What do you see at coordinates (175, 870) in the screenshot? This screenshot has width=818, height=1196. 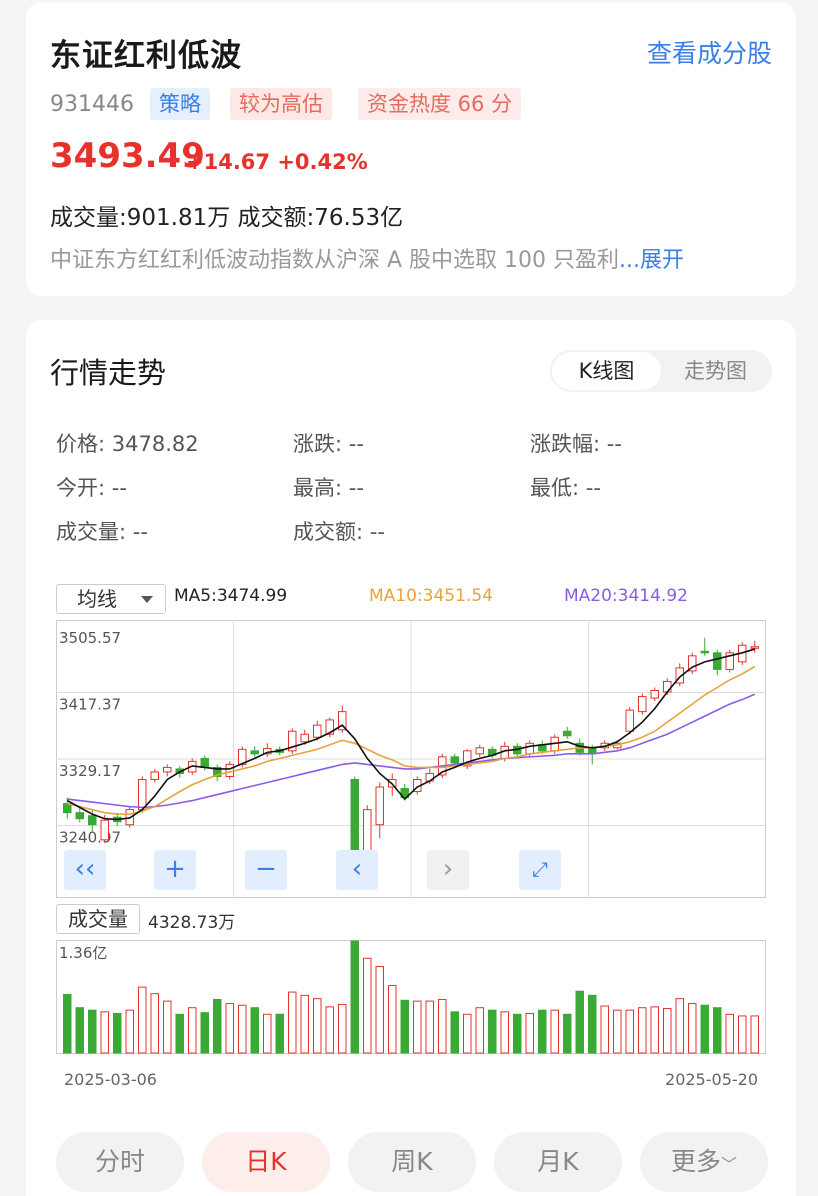 I see `zoom-in-icon: +` at bounding box center [175, 870].